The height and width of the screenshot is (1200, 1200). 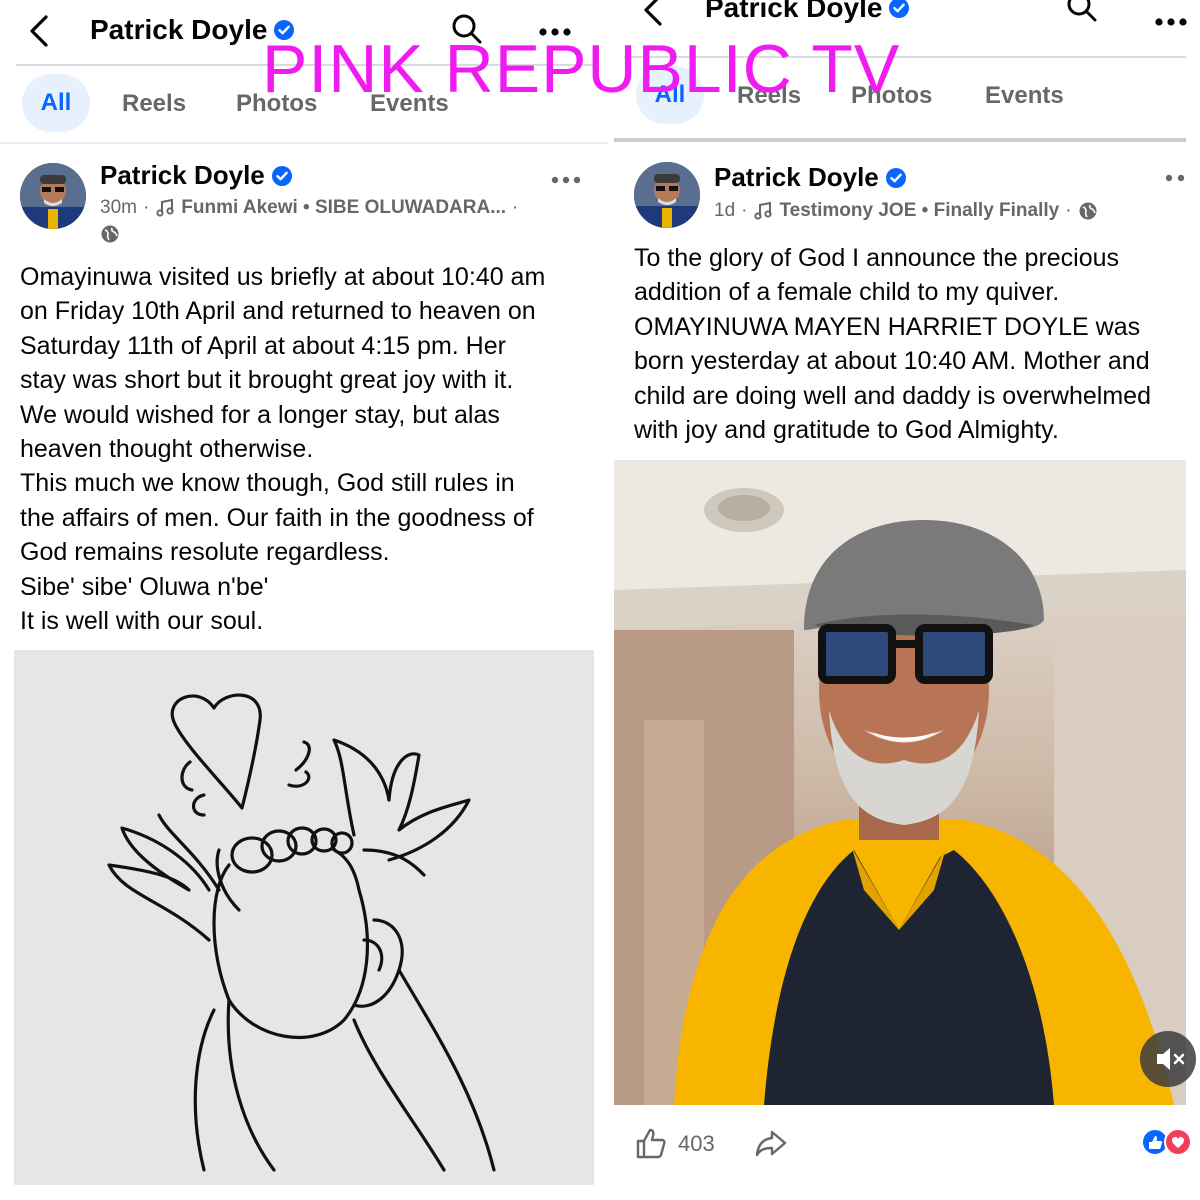 What do you see at coordinates (771, 1143) in the screenshot?
I see `share-icon` at bounding box center [771, 1143].